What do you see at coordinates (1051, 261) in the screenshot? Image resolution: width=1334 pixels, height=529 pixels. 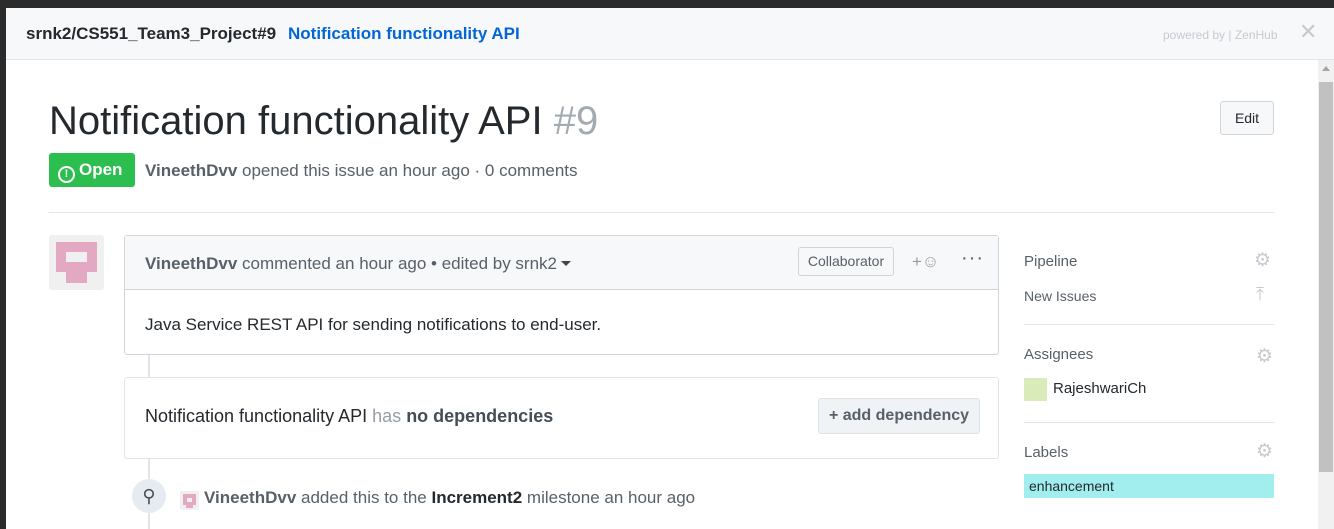 I see `pipeline-heading: Pipeline` at bounding box center [1051, 261].